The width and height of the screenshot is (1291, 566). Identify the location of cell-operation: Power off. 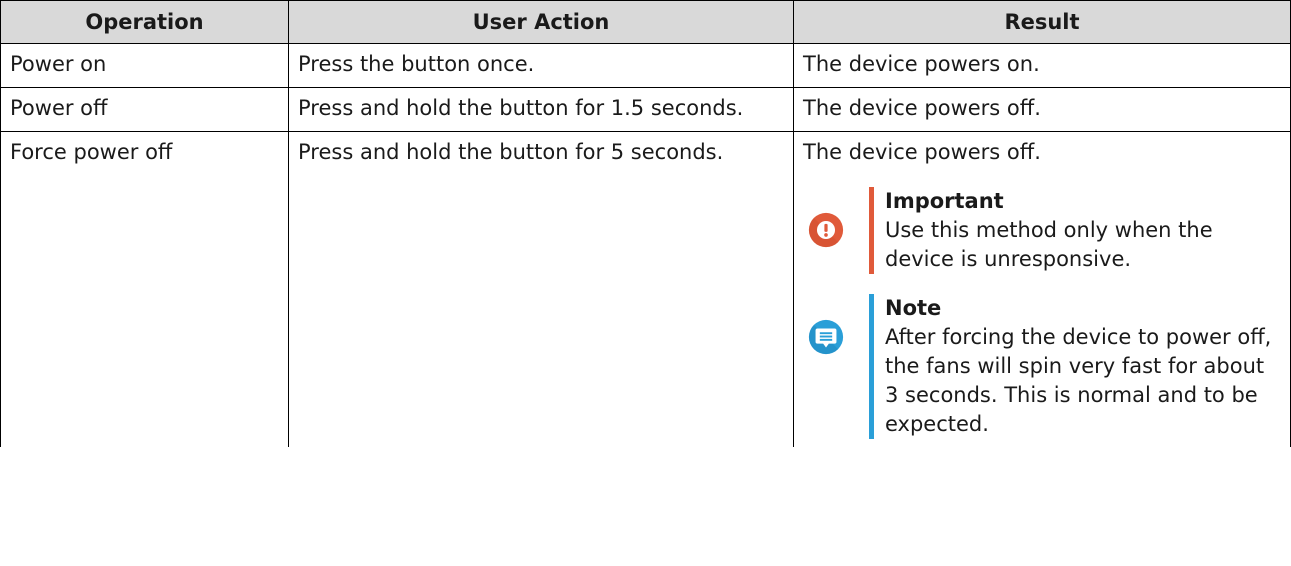
(144, 109).